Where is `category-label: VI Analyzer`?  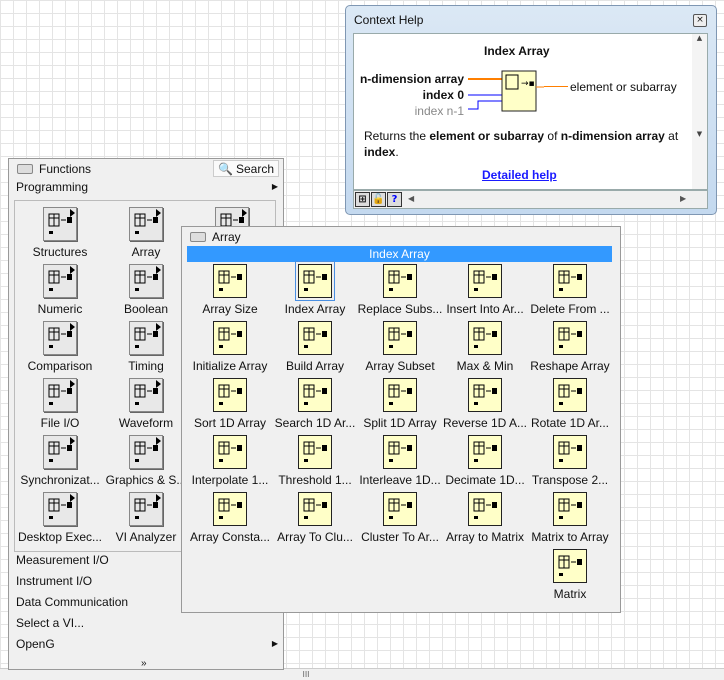 category-label: VI Analyzer is located at coordinates (146, 537).